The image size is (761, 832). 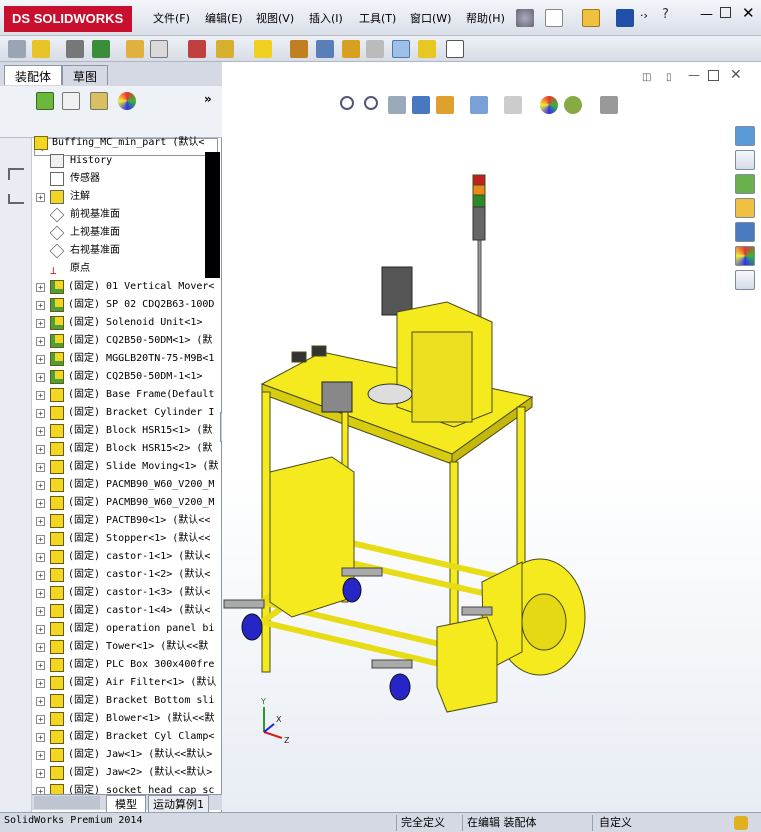 What do you see at coordinates (126, 611) in the screenshot?
I see `tree-item-component: + (固定) castor-1<4> (默认<` at bounding box center [126, 611].